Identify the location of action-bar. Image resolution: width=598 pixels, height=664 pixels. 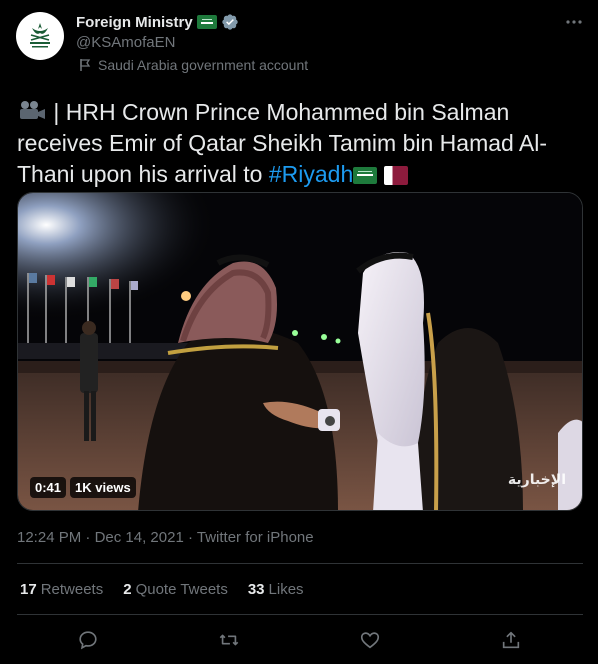
(299, 641).